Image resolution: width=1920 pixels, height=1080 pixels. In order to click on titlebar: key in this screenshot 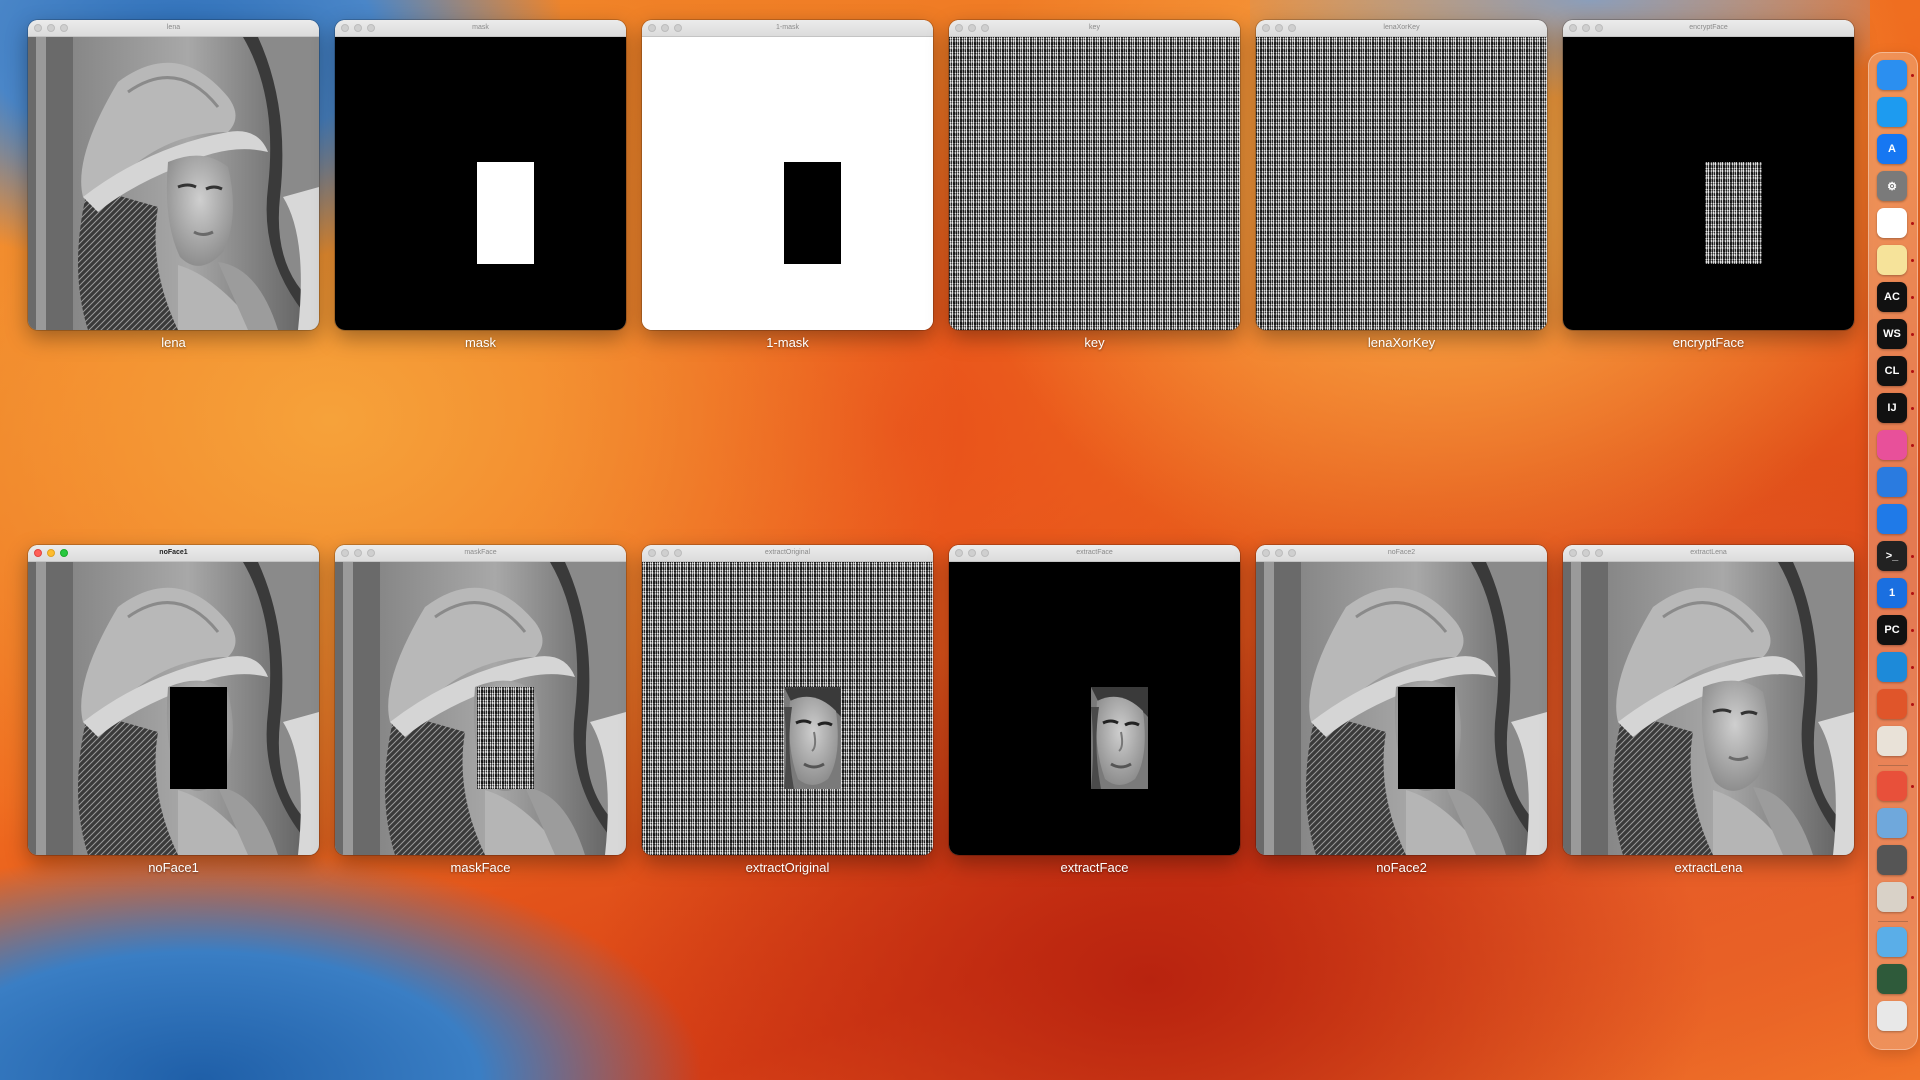, I will do `click(1094, 28)`.